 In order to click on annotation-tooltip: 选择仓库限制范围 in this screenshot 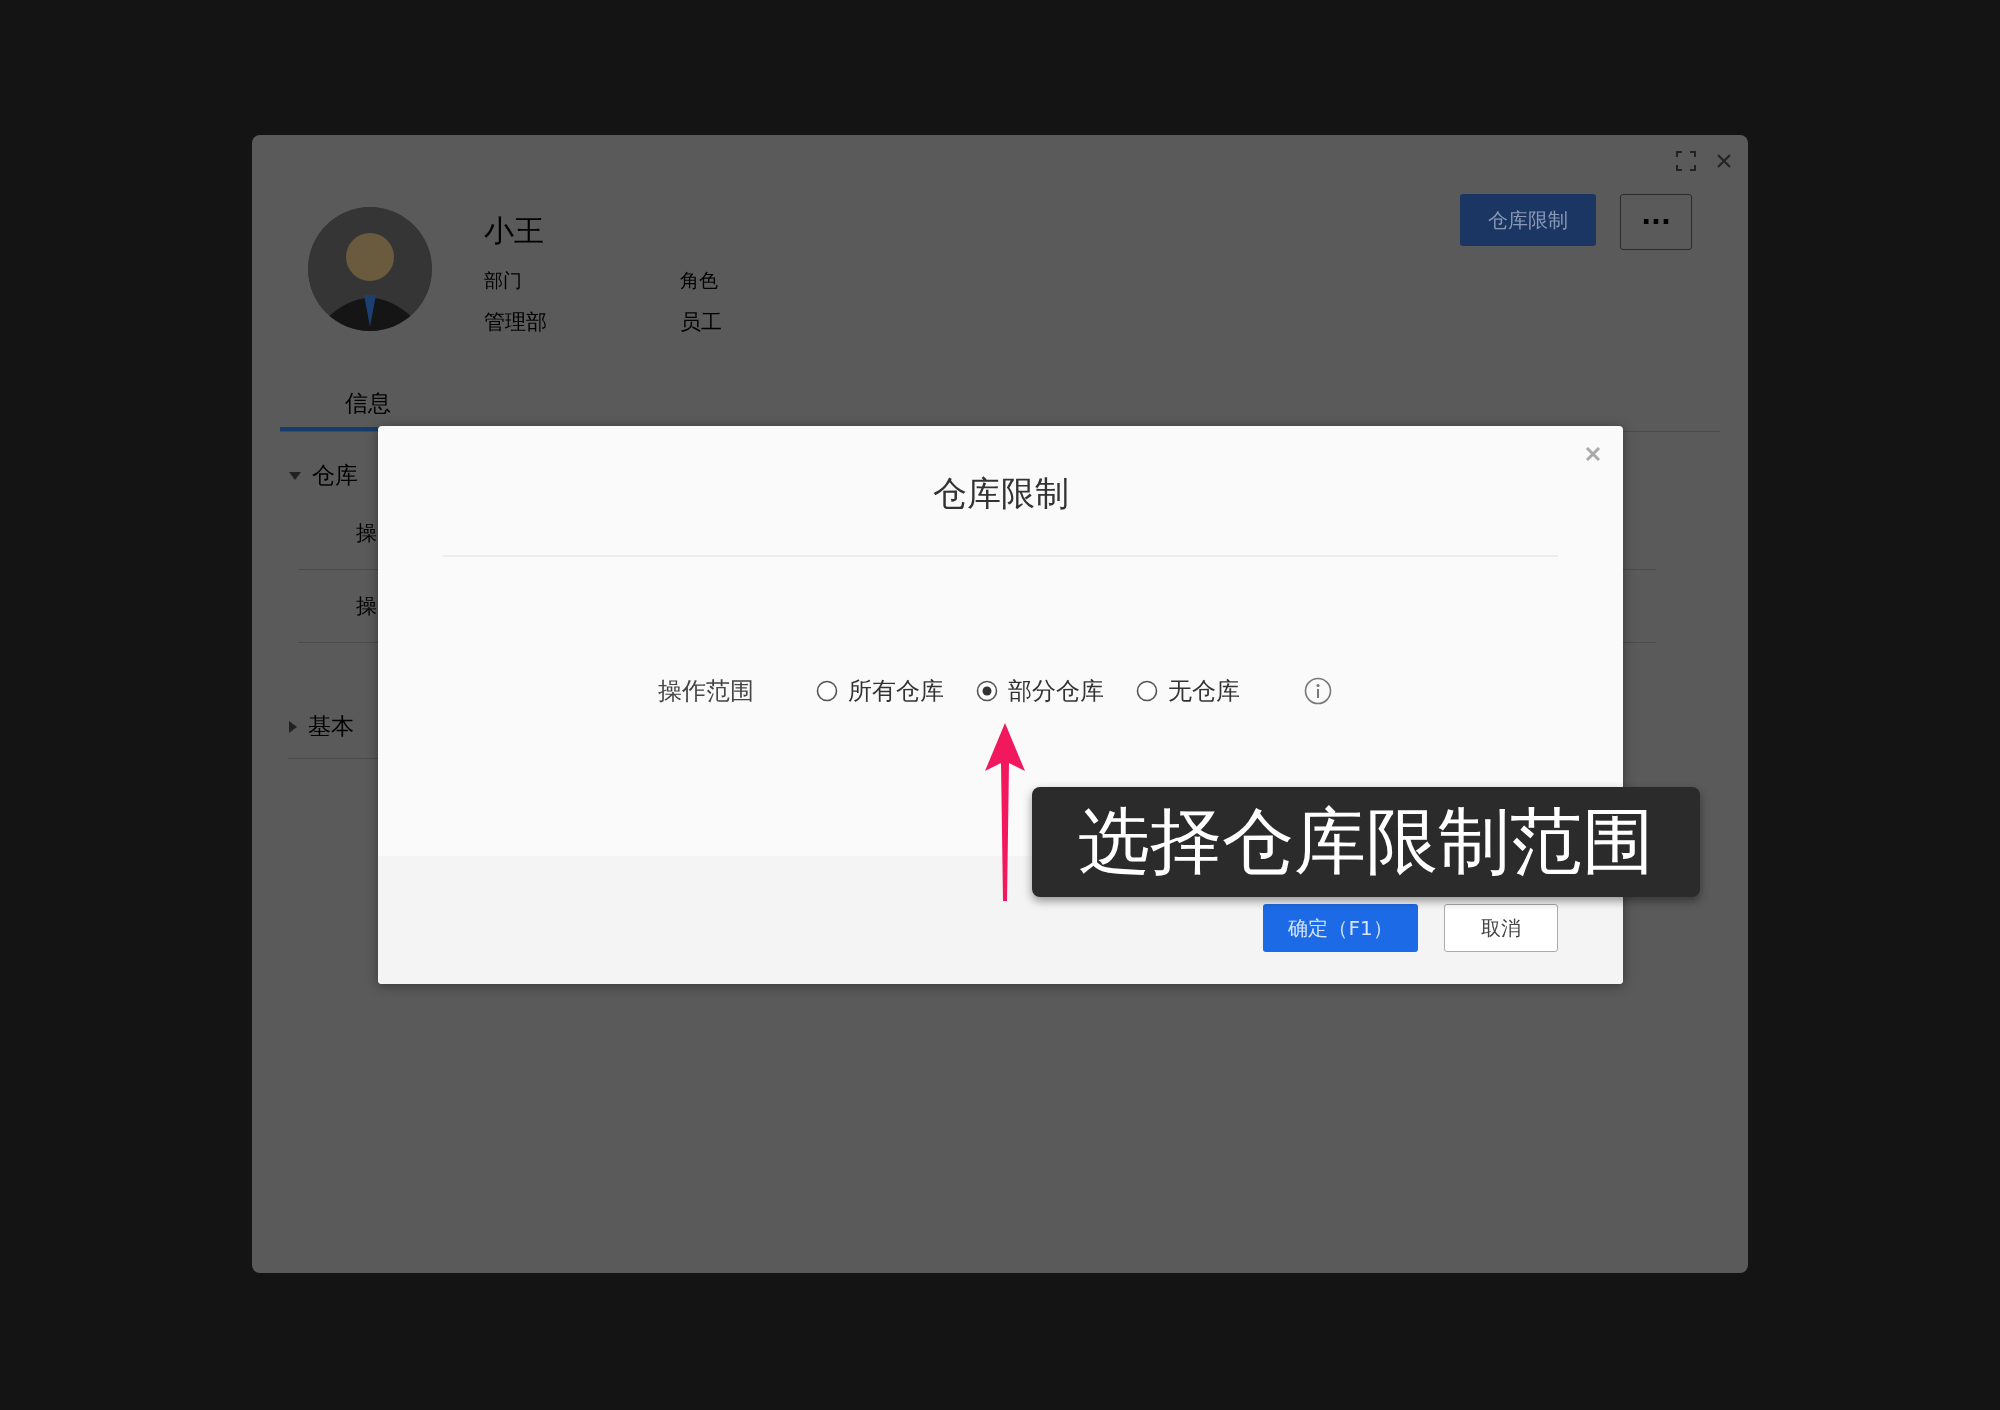, I will do `click(1366, 842)`.